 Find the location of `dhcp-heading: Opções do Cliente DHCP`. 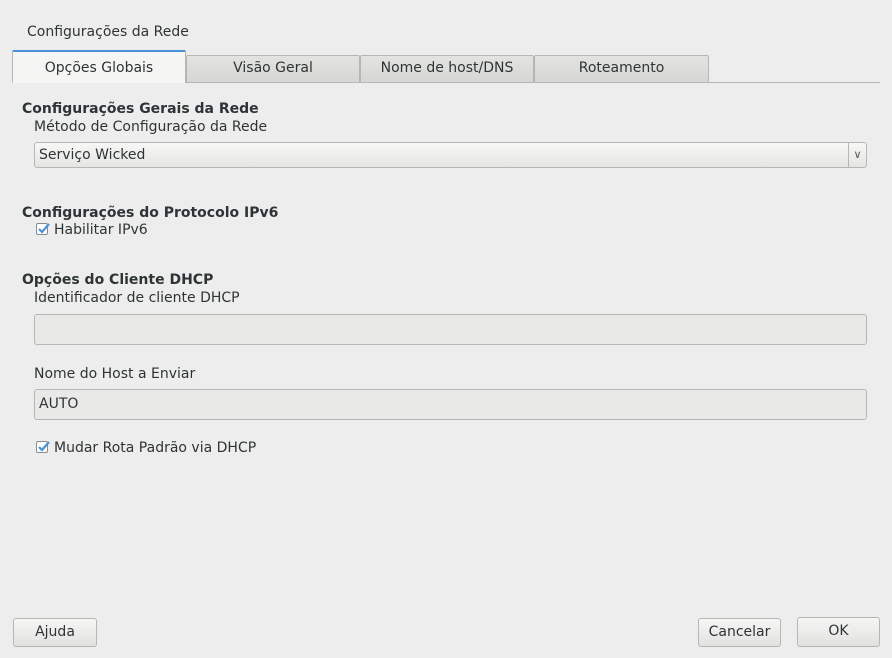

dhcp-heading: Opções do Cliente DHCP is located at coordinates (118, 280).